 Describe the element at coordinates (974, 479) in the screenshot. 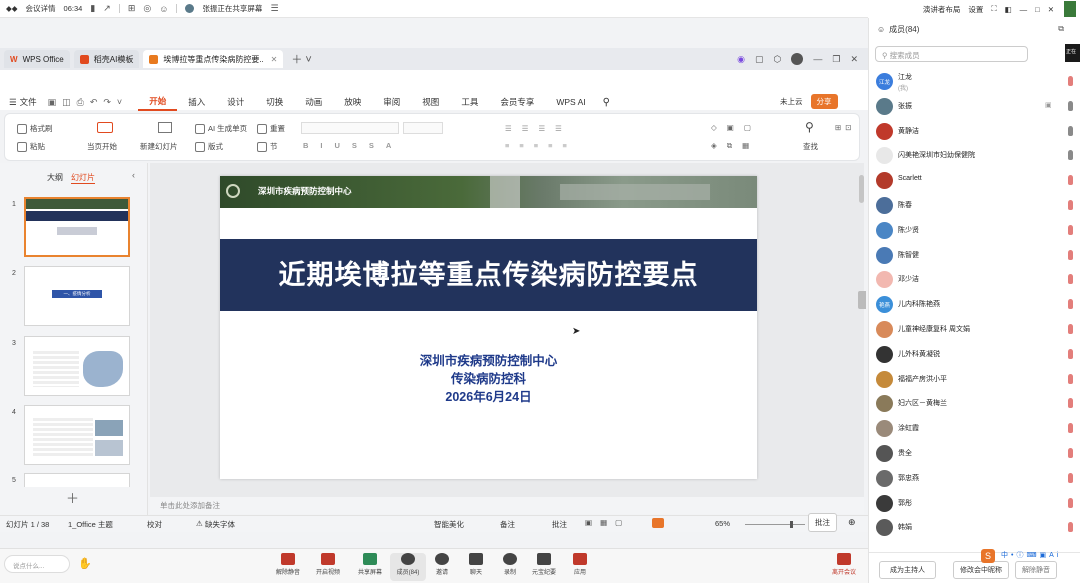

I see `member-row: 郭忠燕` at that location.